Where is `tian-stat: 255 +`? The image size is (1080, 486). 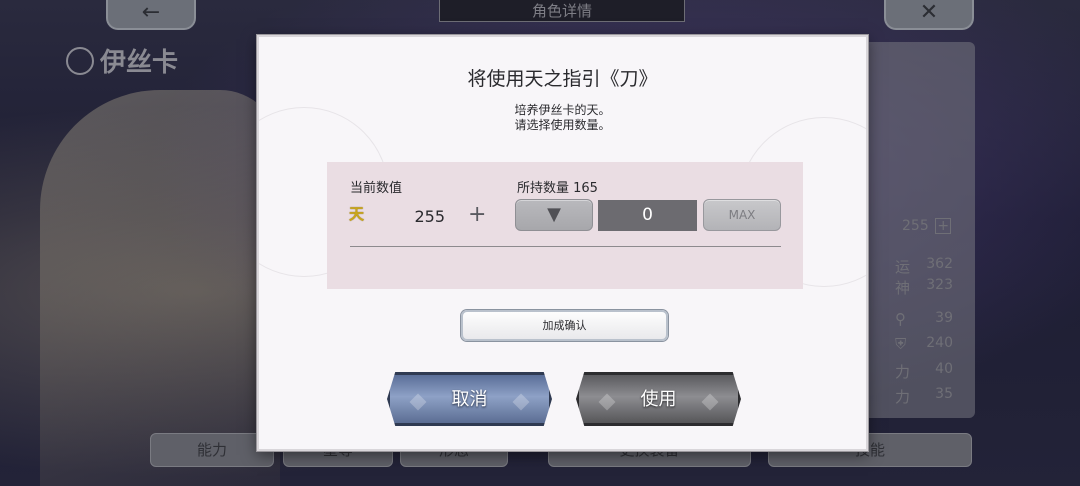
tian-stat: 255 + is located at coordinates (927, 226).